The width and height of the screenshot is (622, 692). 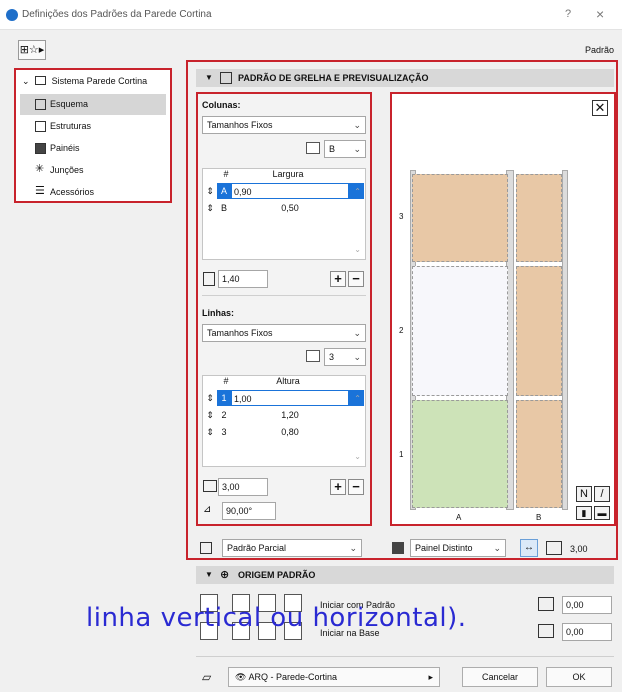 I want to click on footer-divider, so click(x=405, y=656).